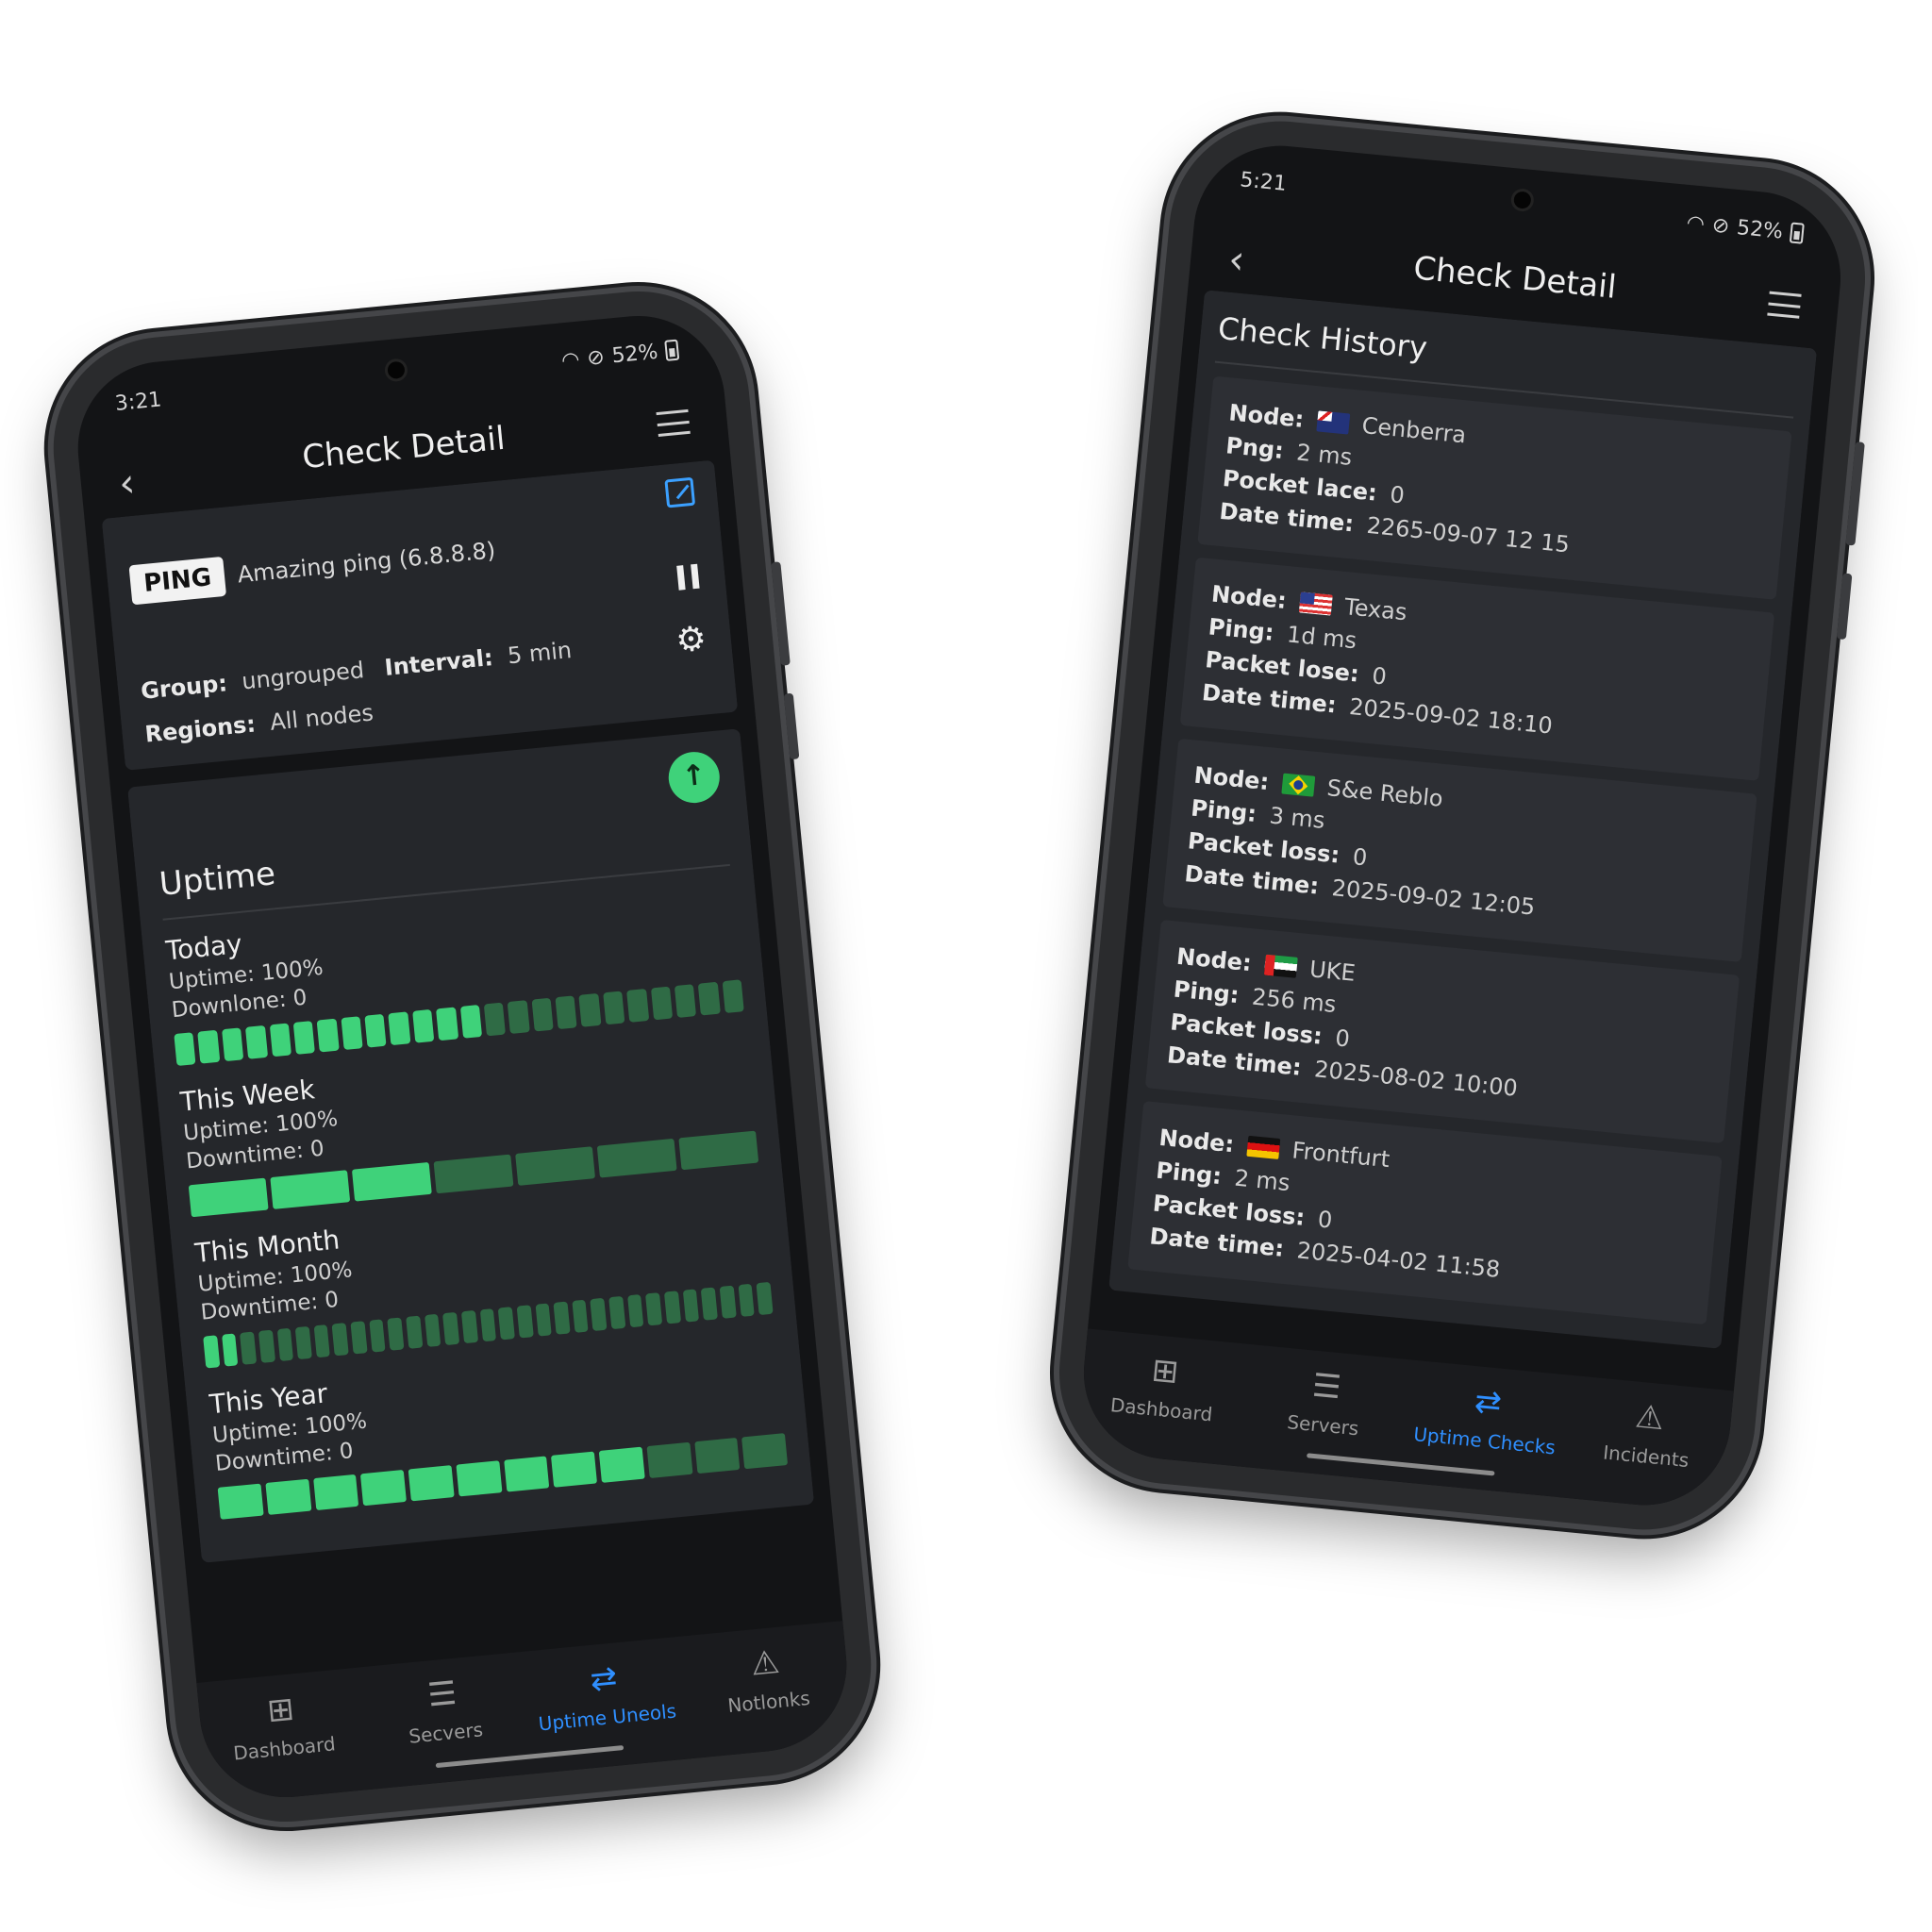 Image resolution: width=1932 pixels, height=1932 pixels. I want to click on regions-value: All nodes, so click(322, 718).